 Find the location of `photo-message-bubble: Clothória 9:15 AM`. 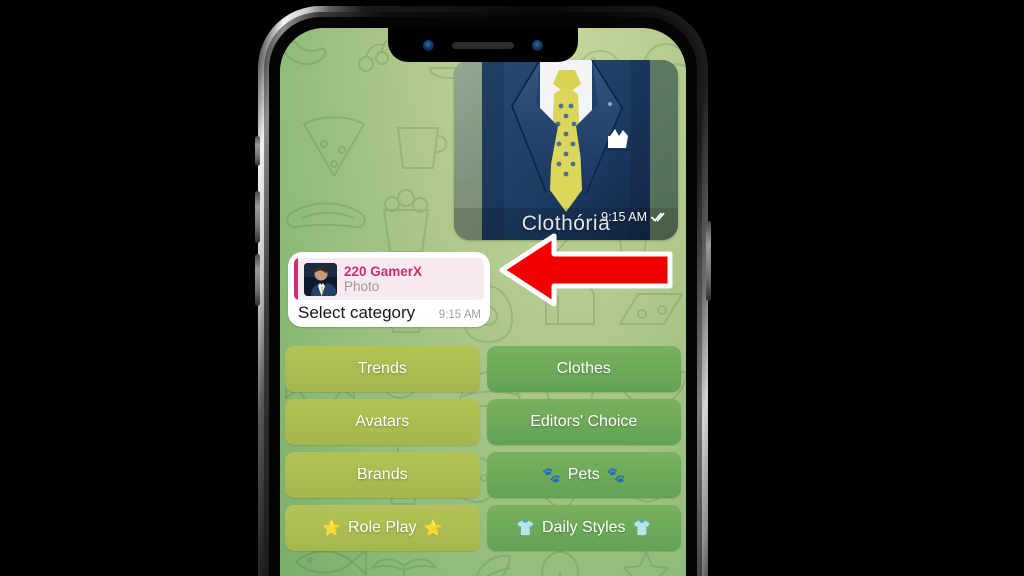

photo-message-bubble: Clothória 9:15 AM is located at coordinates (566, 150).